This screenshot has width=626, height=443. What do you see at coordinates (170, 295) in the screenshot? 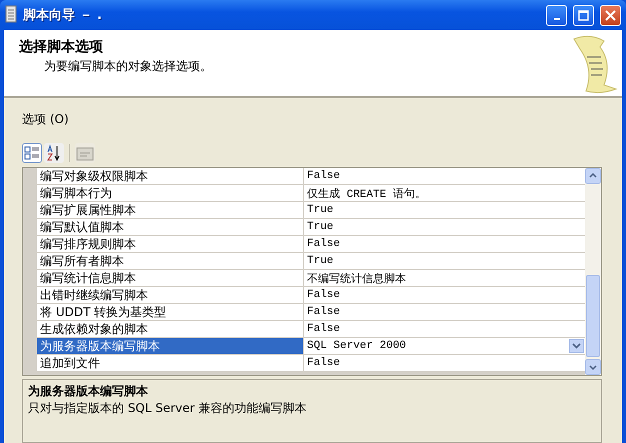
I see `property-name: 出错时继续编写脚本` at bounding box center [170, 295].